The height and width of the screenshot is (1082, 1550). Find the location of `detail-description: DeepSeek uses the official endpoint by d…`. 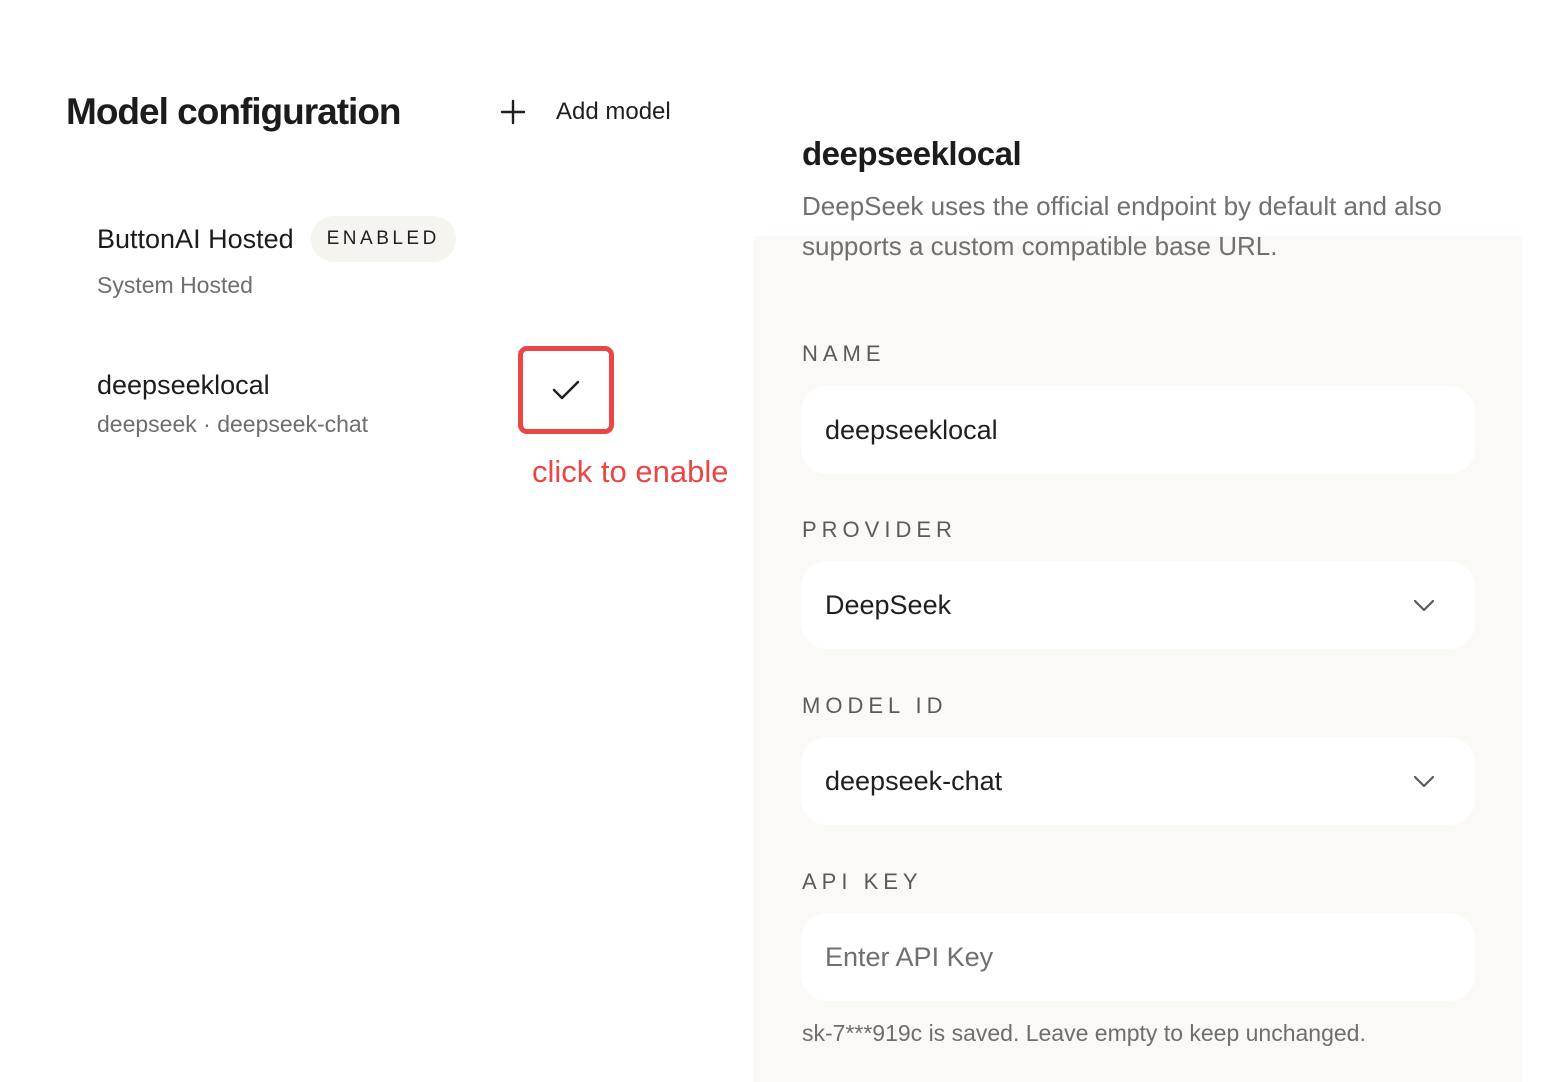

detail-description: DeepSeek uses the official endpoint by d… is located at coordinates (1122, 226).